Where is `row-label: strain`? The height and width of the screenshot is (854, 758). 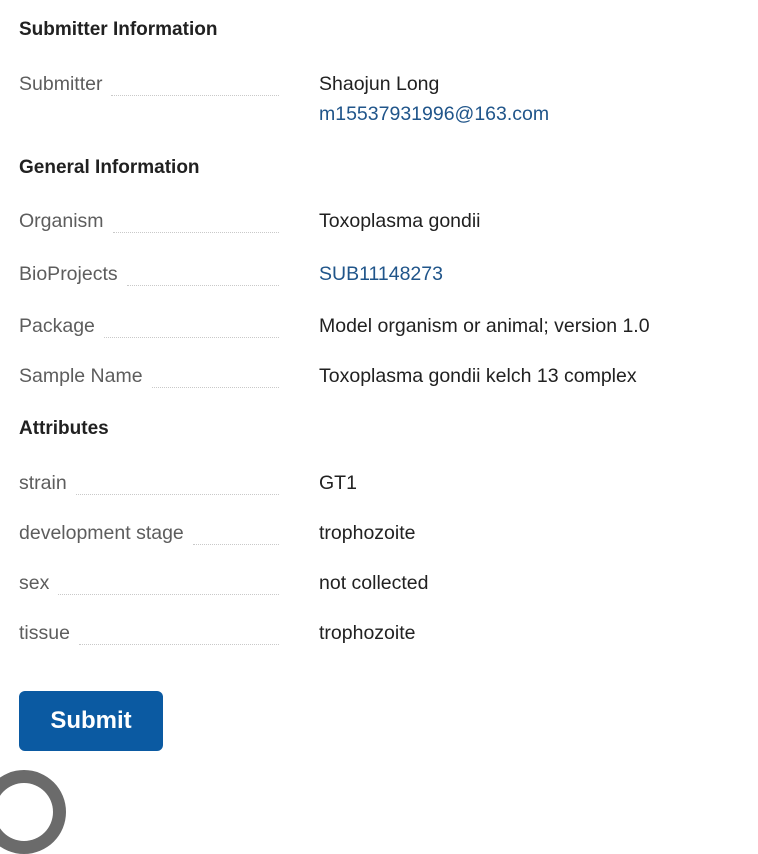
row-label: strain is located at coordinates (149, 483).